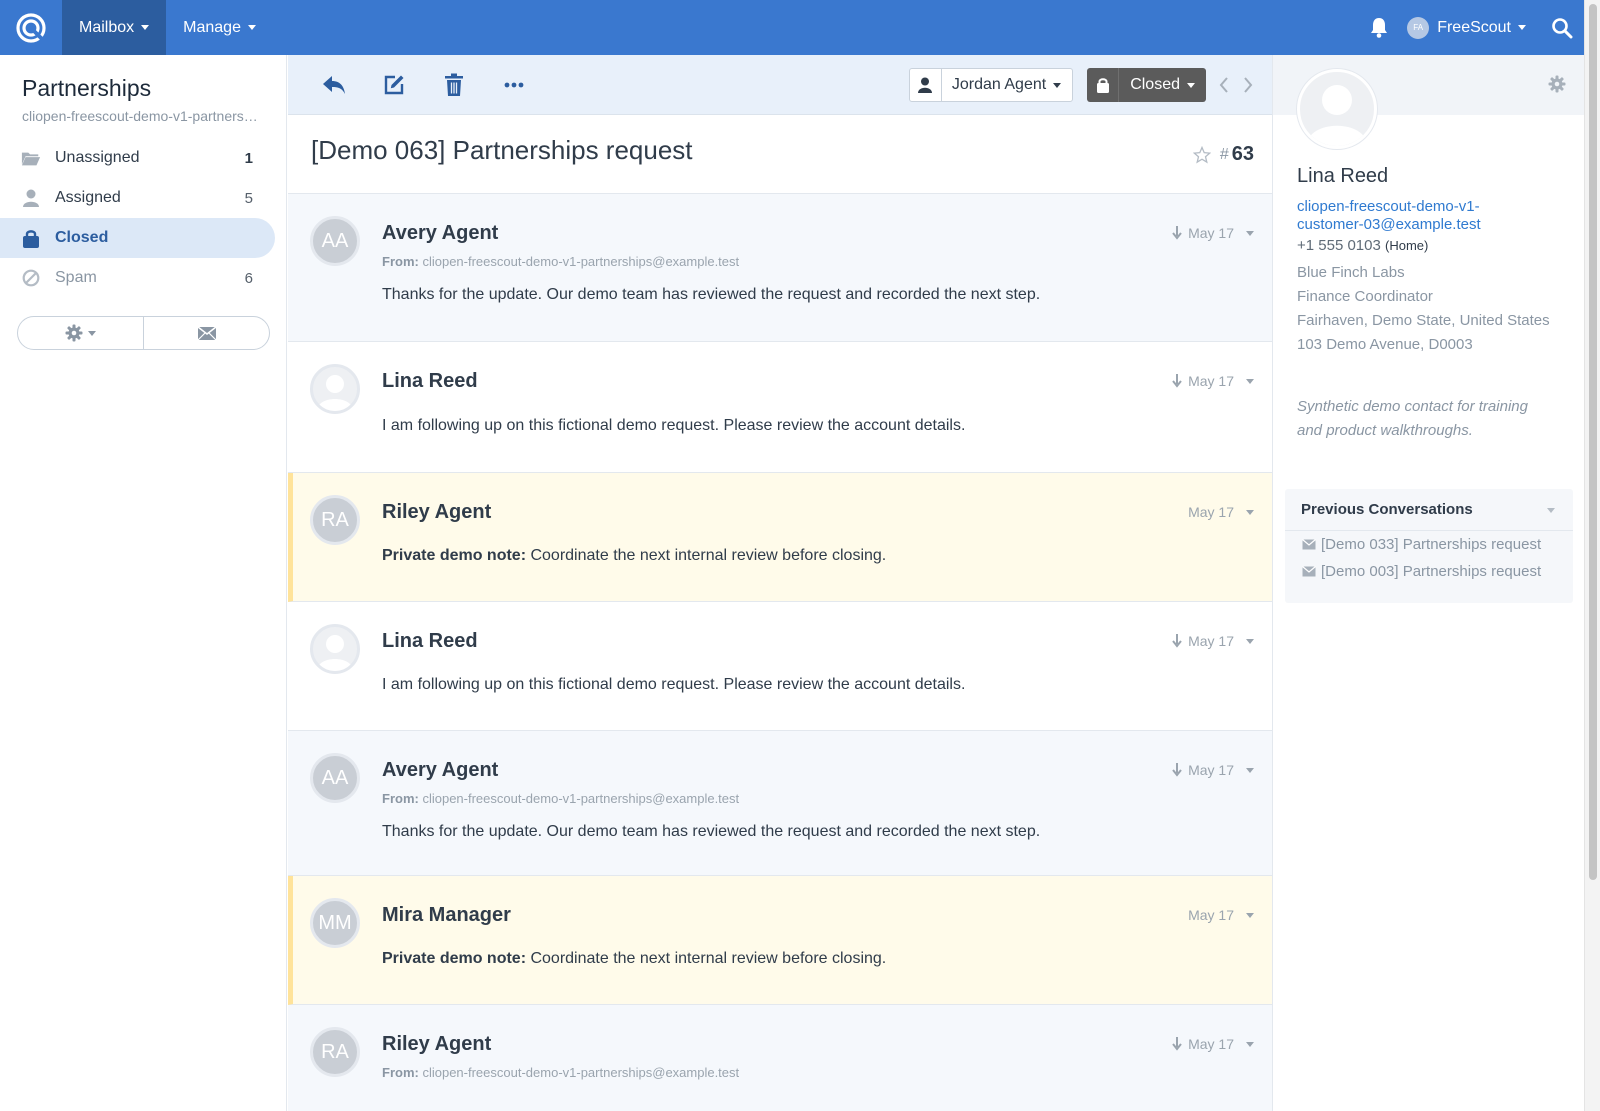 This screenshot has width=1600, height=1111. What do you see at coordinates (335, 1052) in the screenshot?
I see `avatar: RA` at bounding box center [335, 1052].